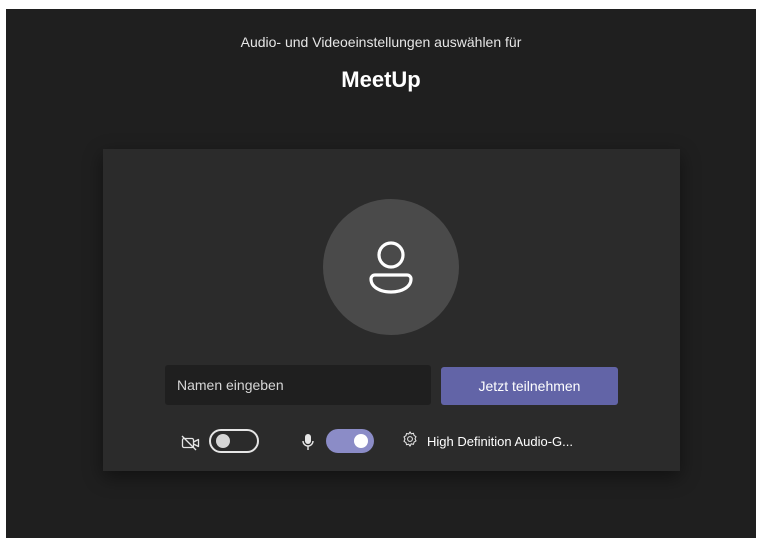 This screenshot has height=542, width=758. Describe the element at coordinates (381, 79) in the screenshot. I see `meeting-title: MeetUp` at that location.